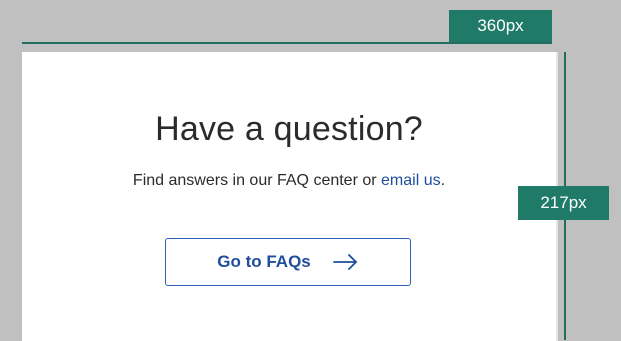 The width and height of the screenshot is (621, 341). I want to click on card-title: Have a question?, so click(289, 129).